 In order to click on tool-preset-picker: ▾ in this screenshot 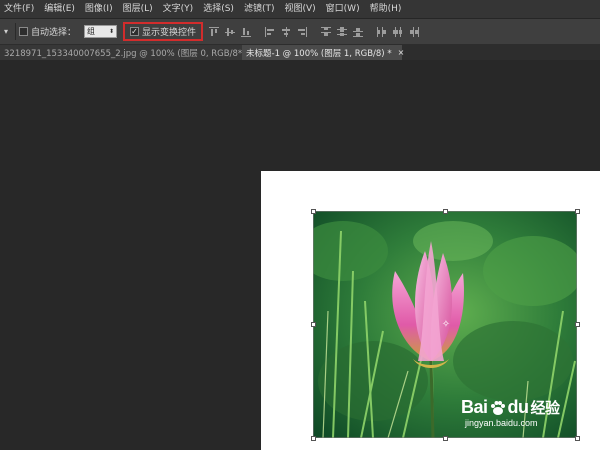, I will do `click(6, 31)`.